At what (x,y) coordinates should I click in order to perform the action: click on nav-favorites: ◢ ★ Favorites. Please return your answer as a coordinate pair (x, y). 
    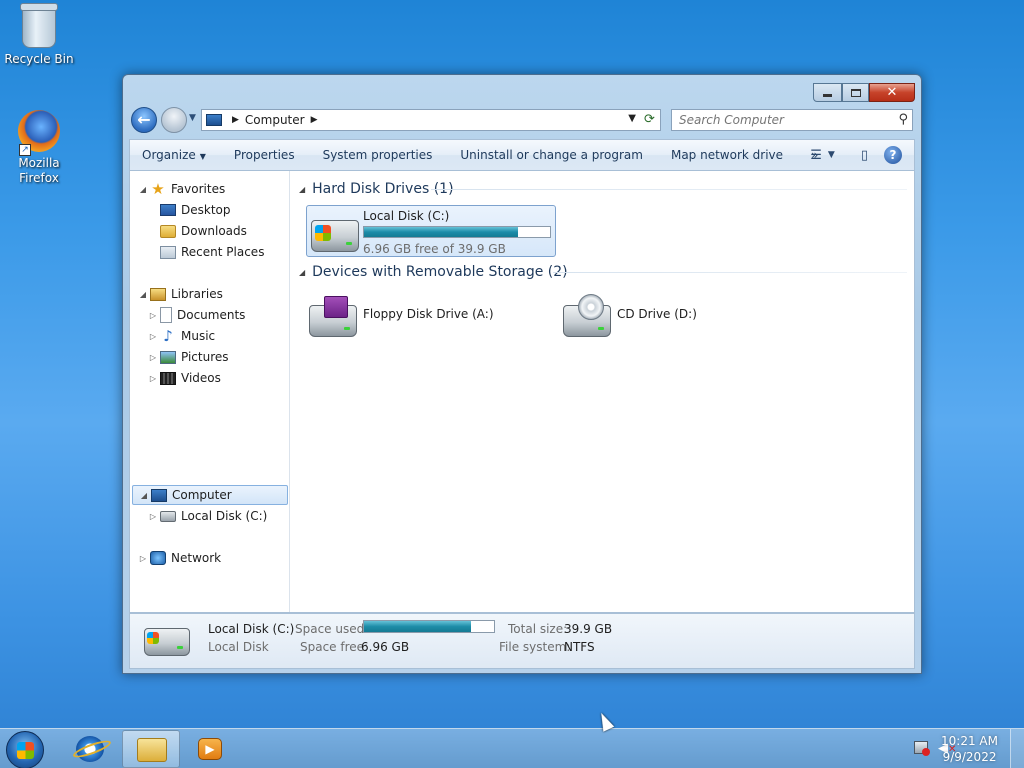
    Looking at the image, I should click on (181, 189).